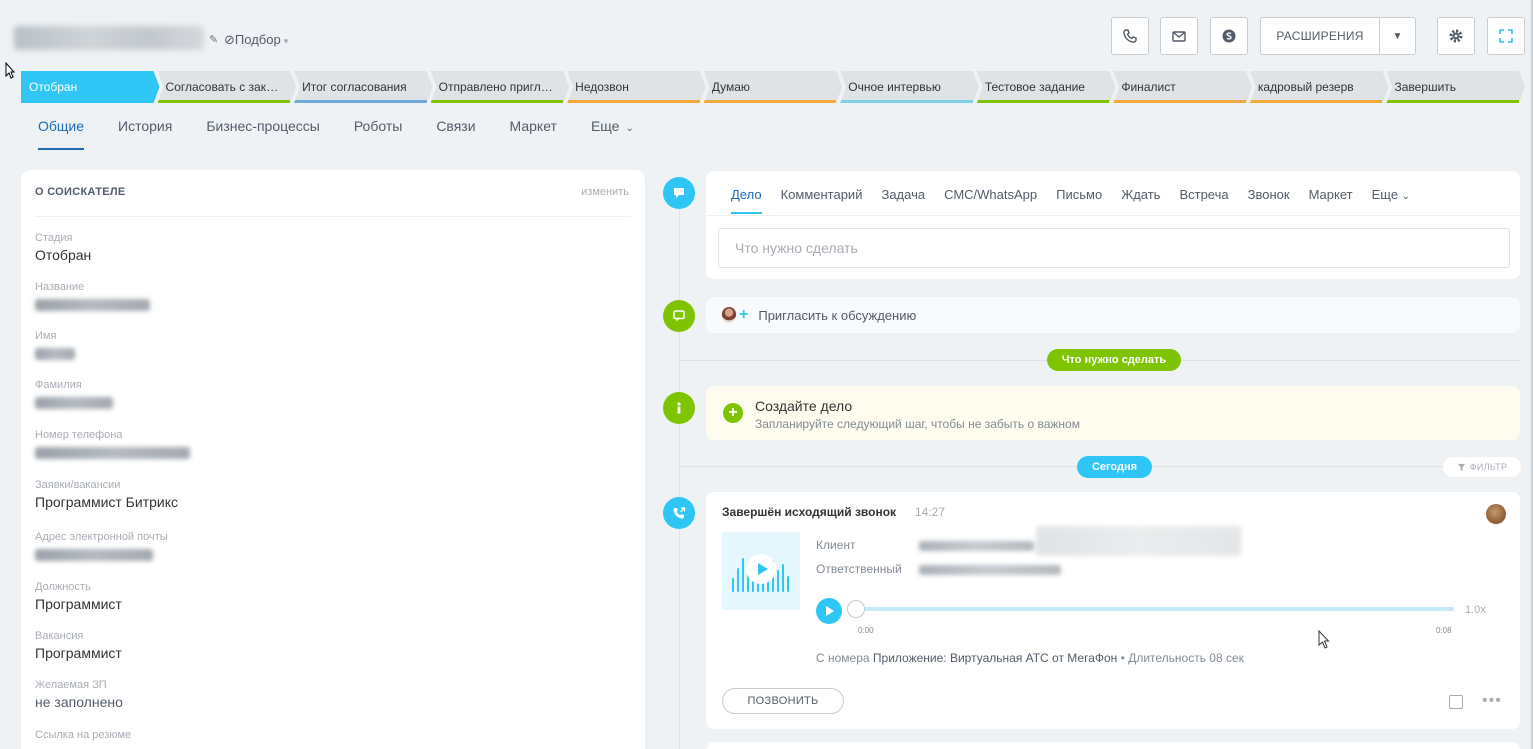  I want to click on editor-tab-market: Маркет, so click(1331, 200).